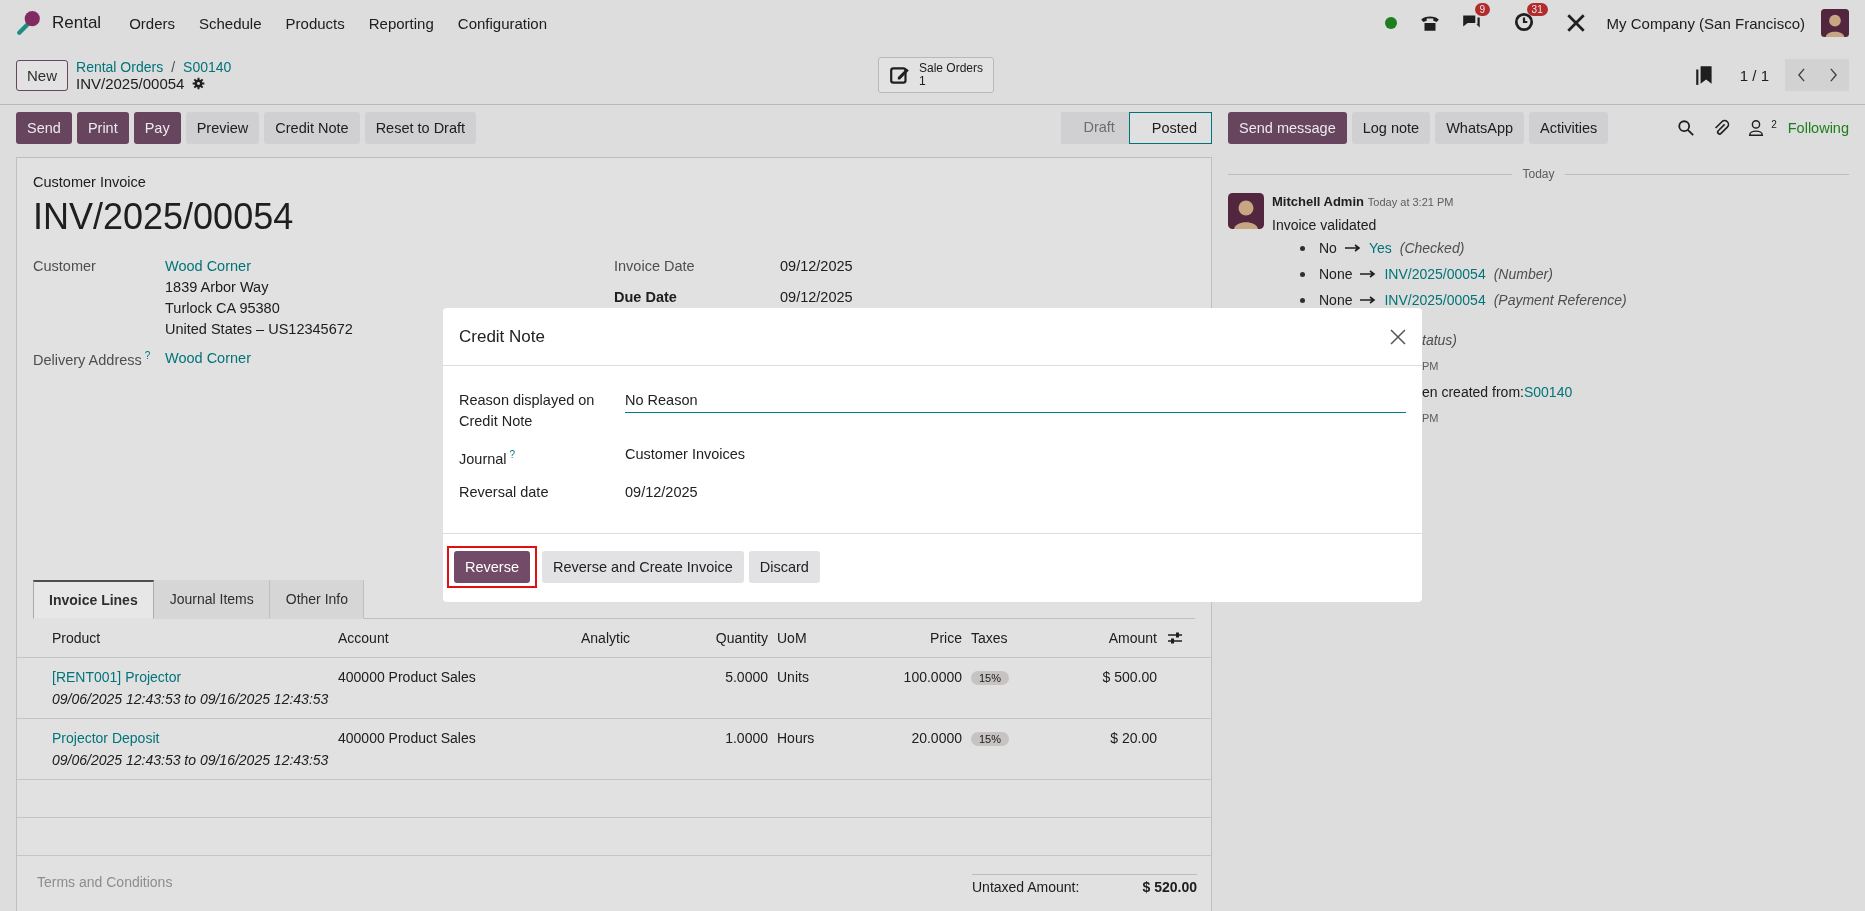 The width and height of the screenshot is (1865, 911). Describe the element at coordinates (1398, 336) in the screenshot. I see `close-icon` at that location.